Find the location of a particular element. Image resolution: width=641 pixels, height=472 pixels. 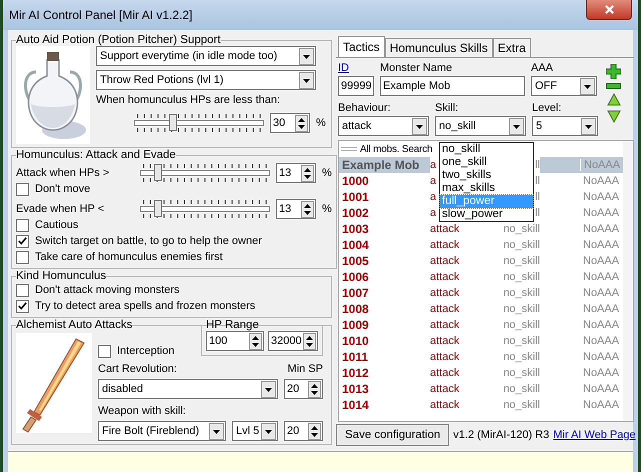

close-button is located at coordinates (609, 10).